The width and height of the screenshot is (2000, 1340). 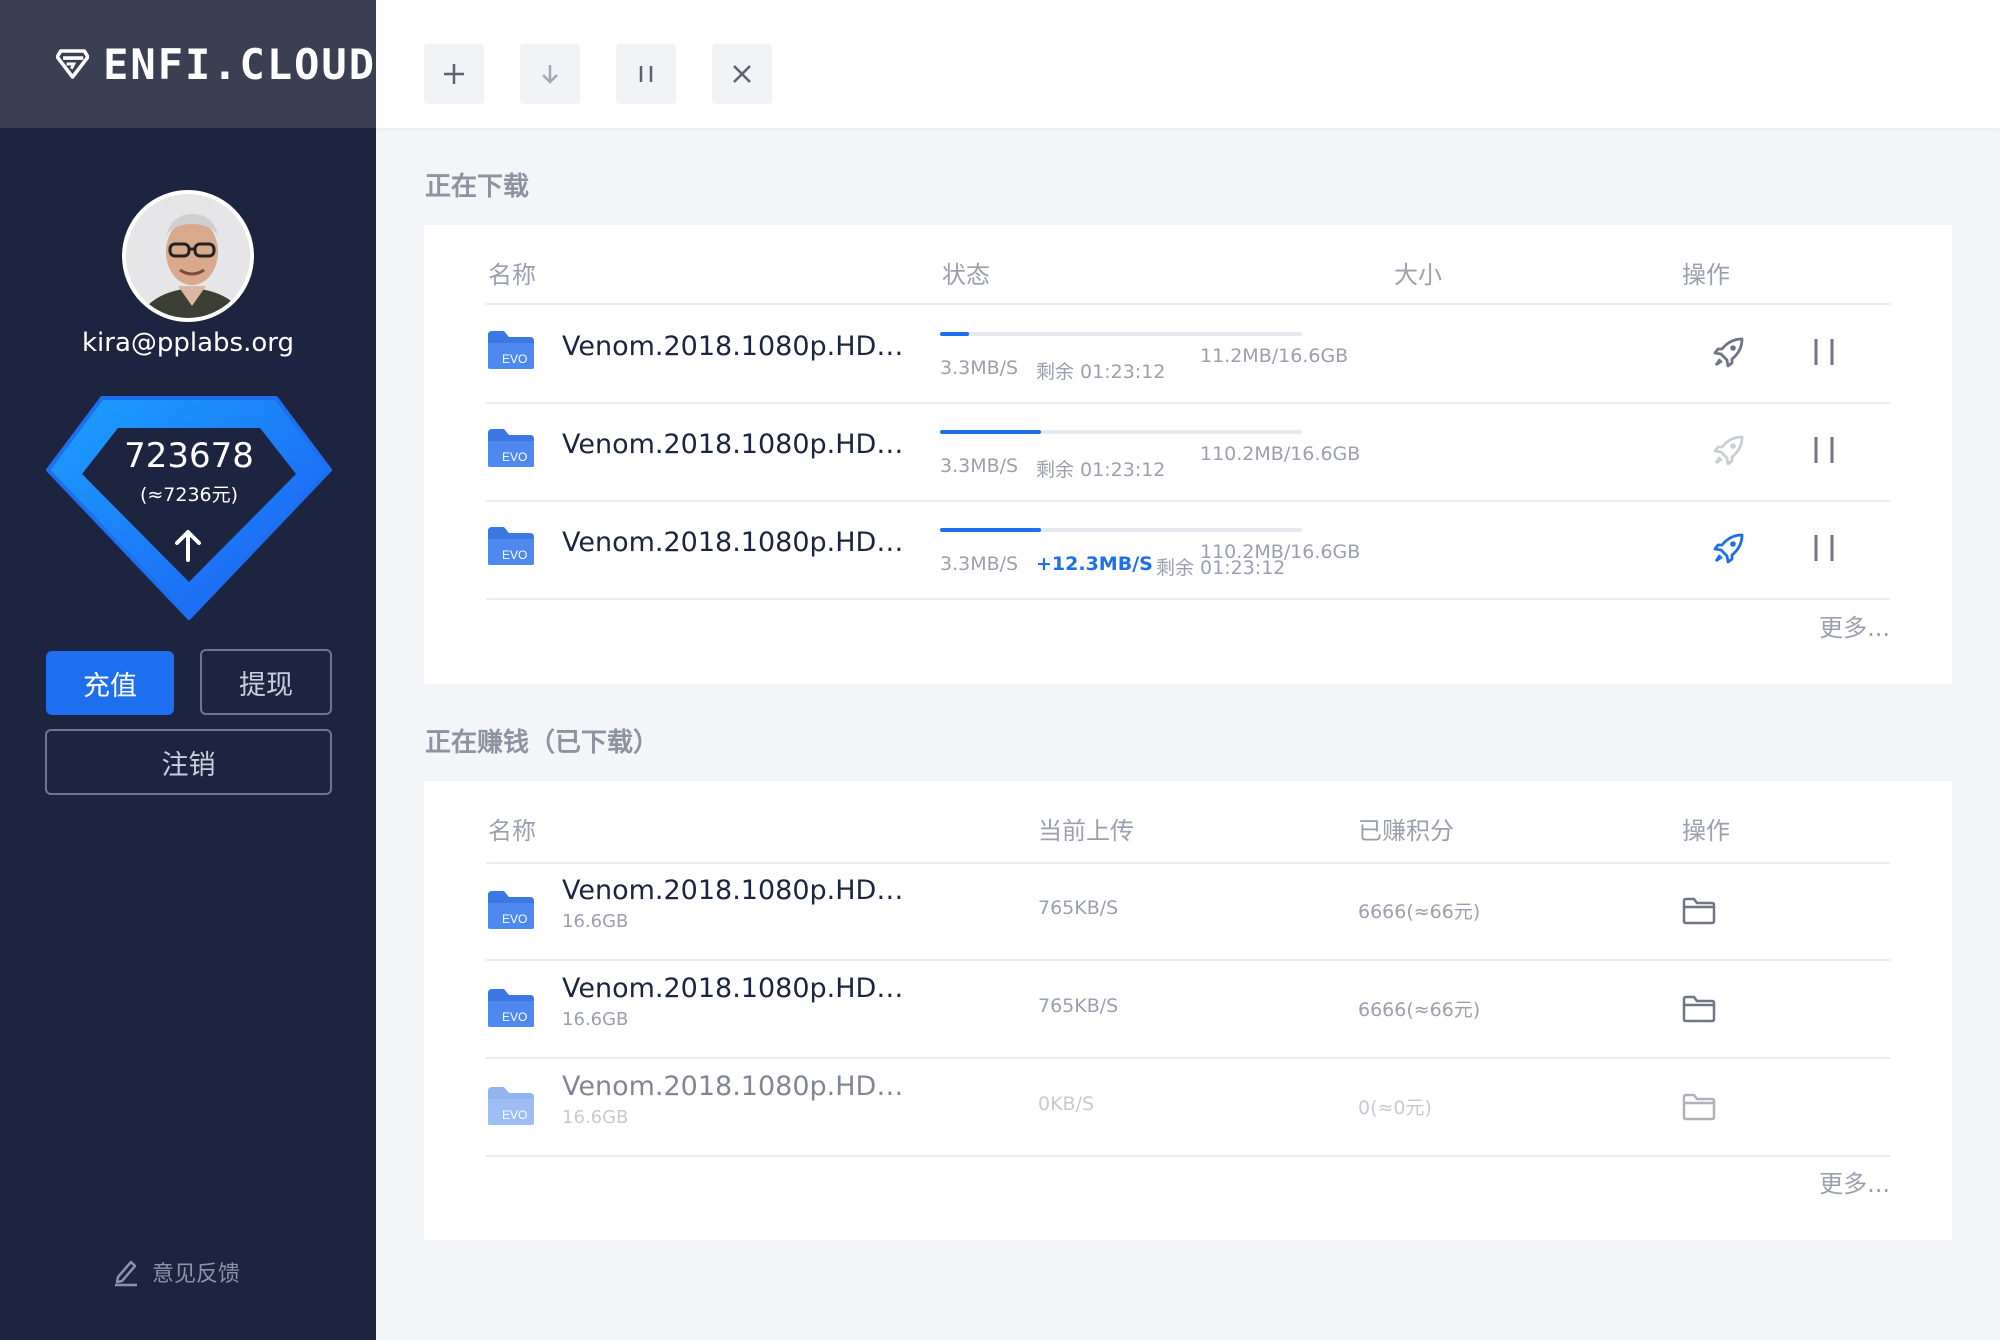 I want to click on brand-logo-icon, so click(x=73, y=64).